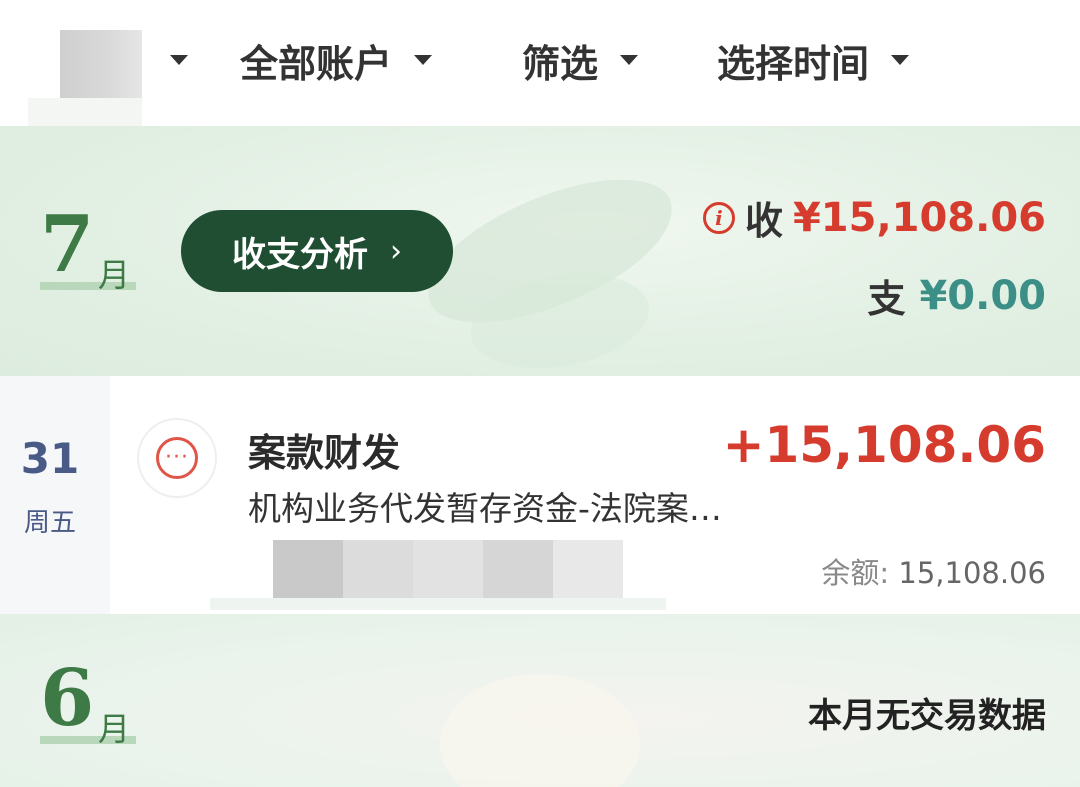 The image size is (1080, 787). What do you see at coordinates (324, 453) in the screenshot?
I see `transaction-title: 案款财发` at bounding box center [324, 453].